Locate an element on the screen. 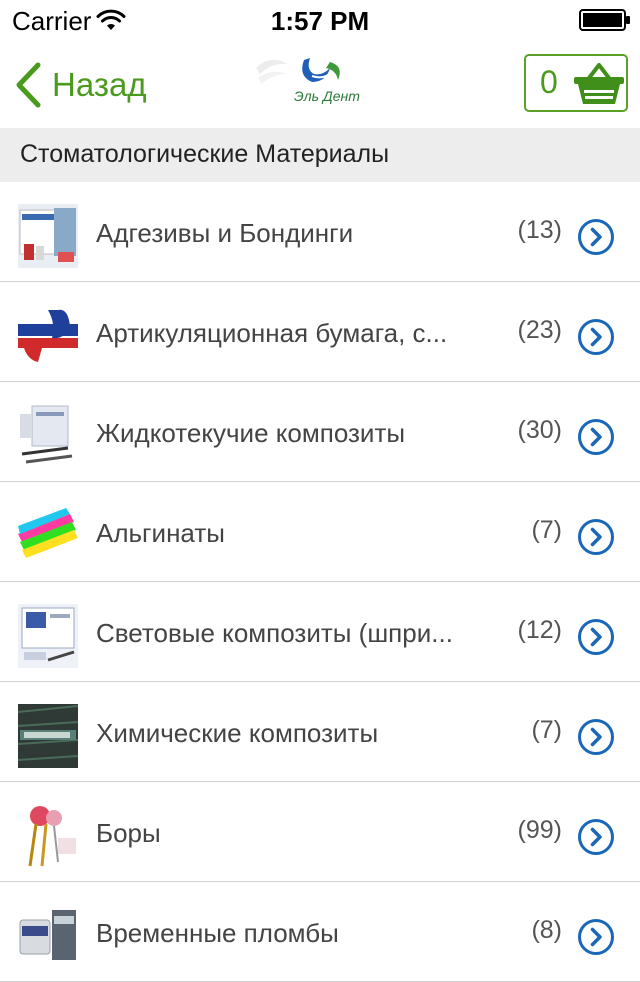 Image resolution: width=640 pixels, height=982 pixels. basket-icon is located at coordinates (599, 83).